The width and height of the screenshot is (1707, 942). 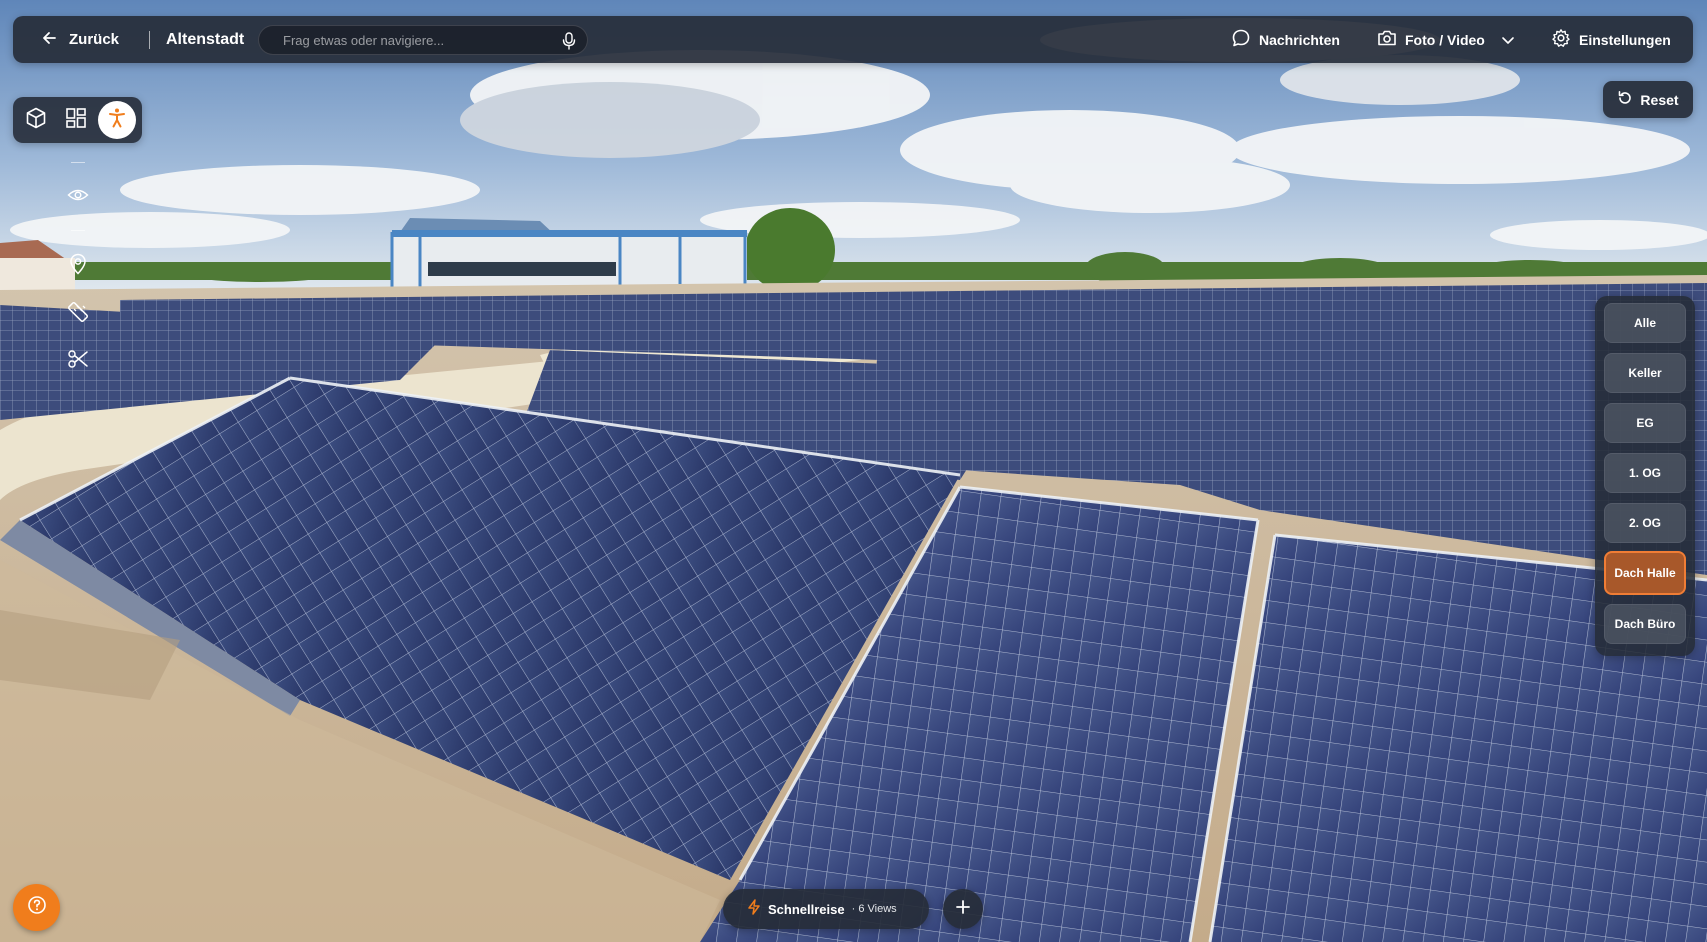 I want to click on scissors-icon, so click(x=78, y=361).